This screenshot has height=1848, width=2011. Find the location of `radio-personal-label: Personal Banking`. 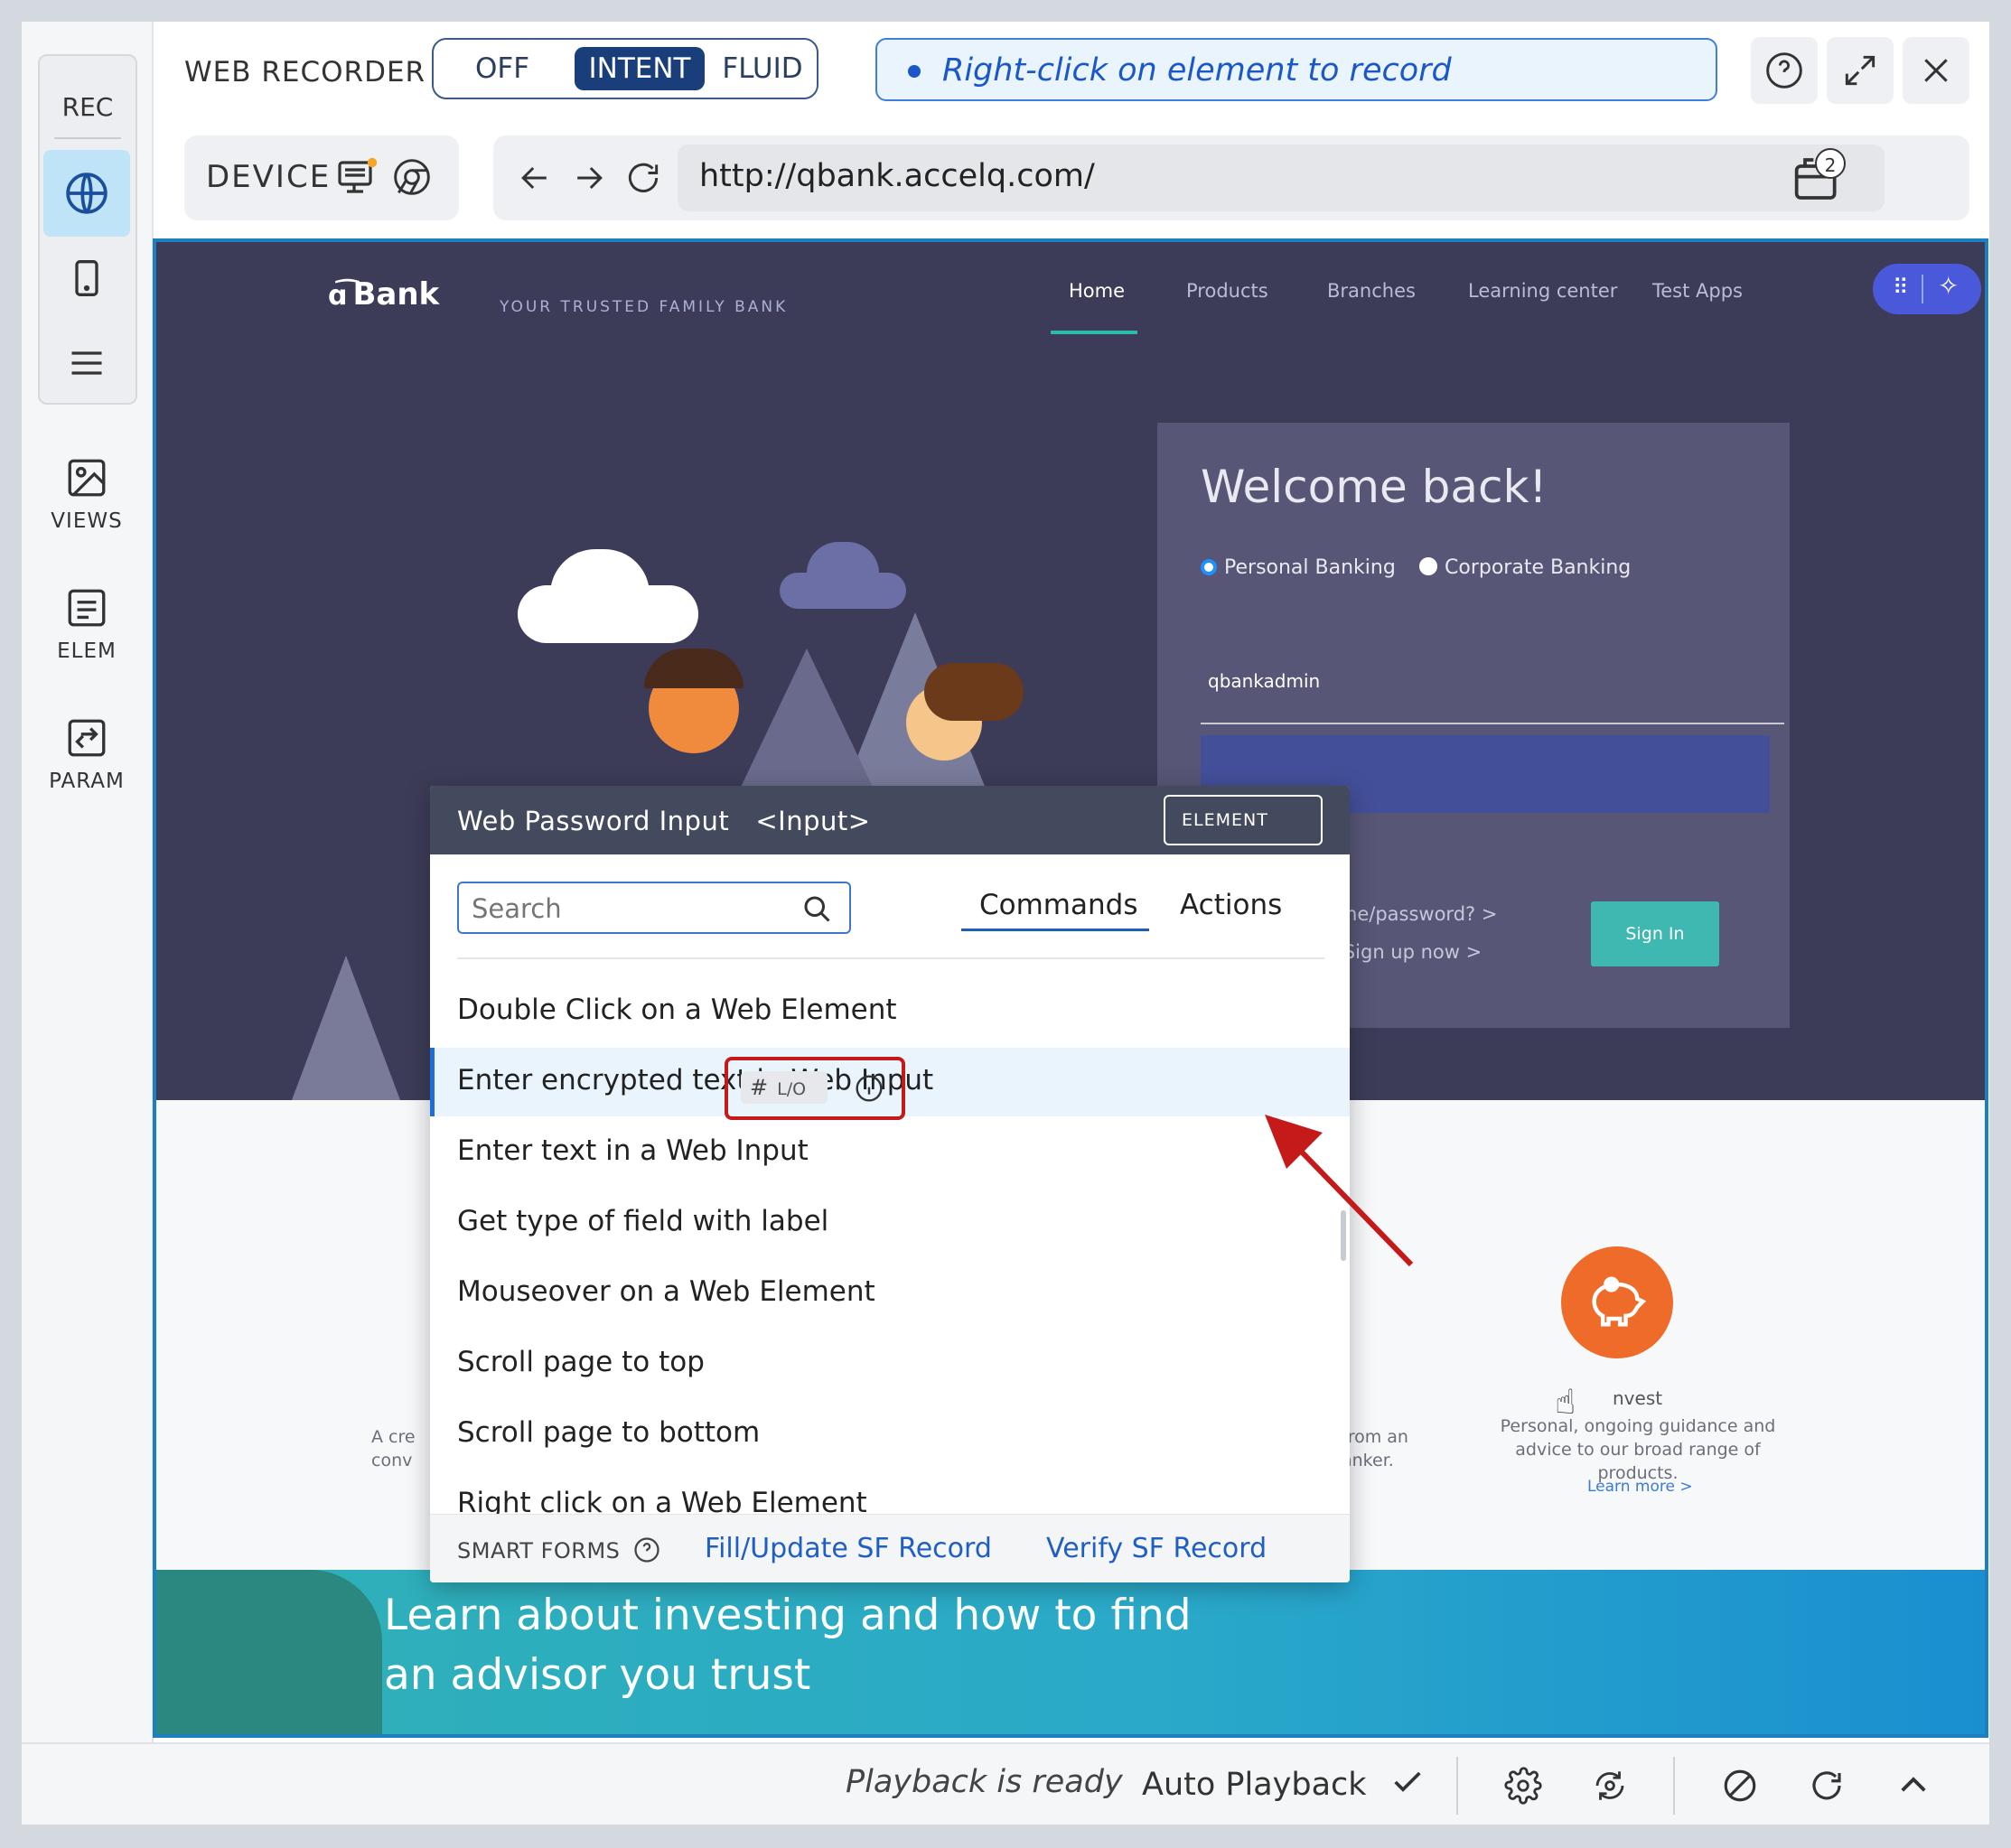

radio-personal-label: Personal Banking is located at coordinates (1310, 567).